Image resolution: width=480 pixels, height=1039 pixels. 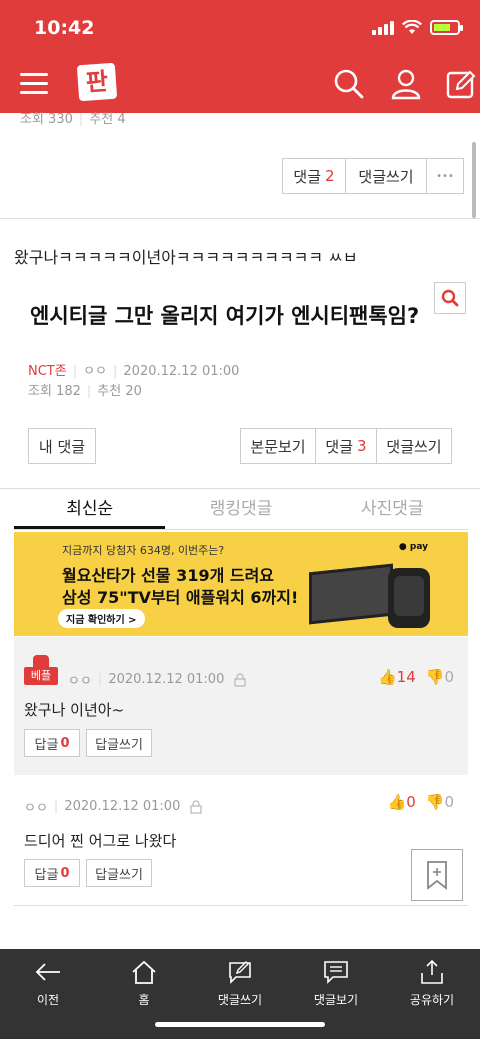 I want to click on more-options-button: •••, so click(x=445, y=176).